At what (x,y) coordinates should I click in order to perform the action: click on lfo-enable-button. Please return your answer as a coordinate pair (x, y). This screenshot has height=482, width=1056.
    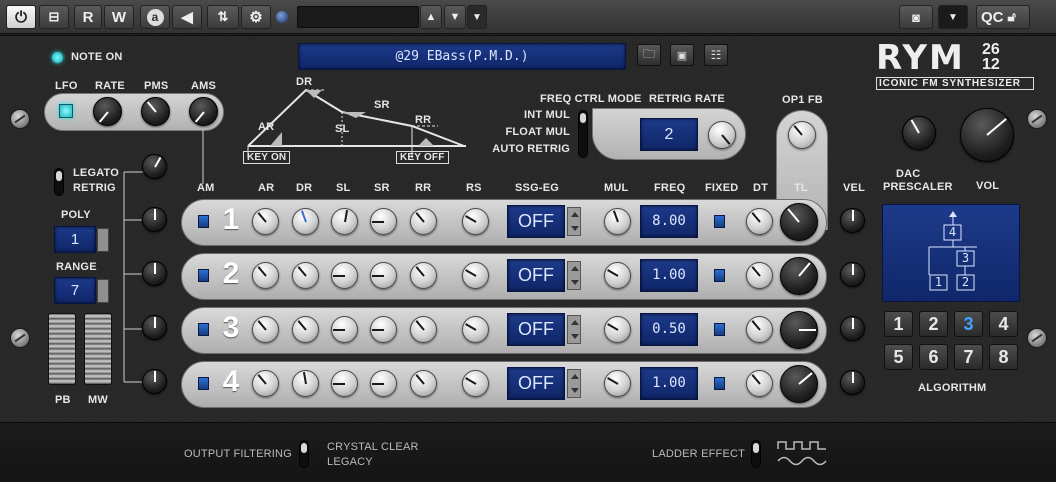
    Looking at the image, I should click on (66, 111).